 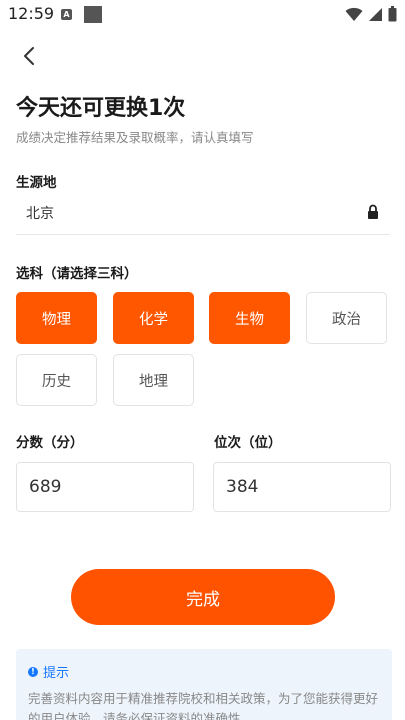 I want to click on score-label: 分数（分）, so click(x=50, y=443).